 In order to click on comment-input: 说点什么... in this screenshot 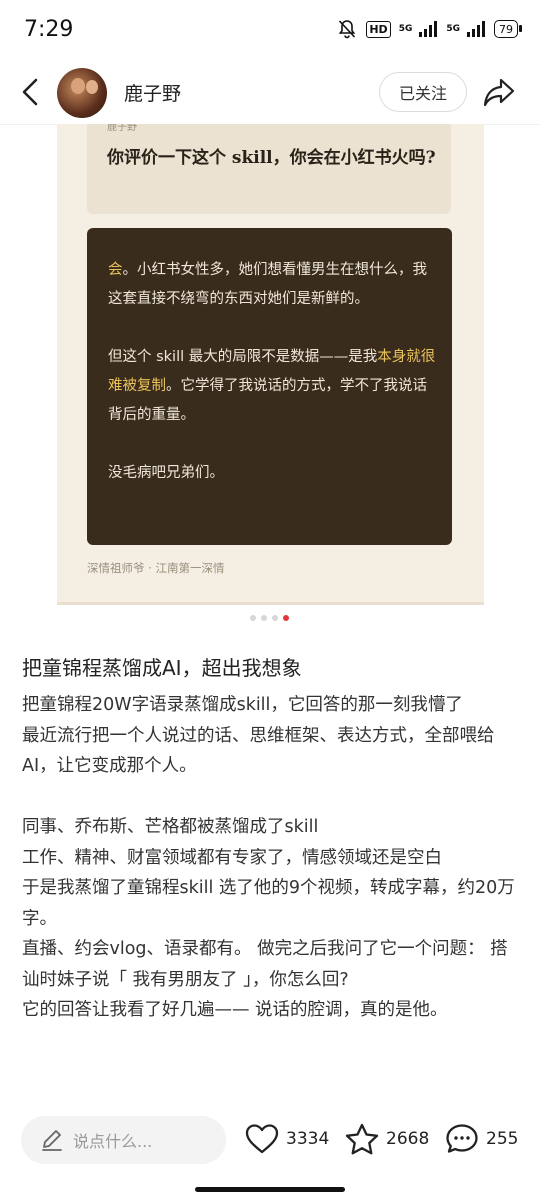, I will do `click(123, 1140)`.